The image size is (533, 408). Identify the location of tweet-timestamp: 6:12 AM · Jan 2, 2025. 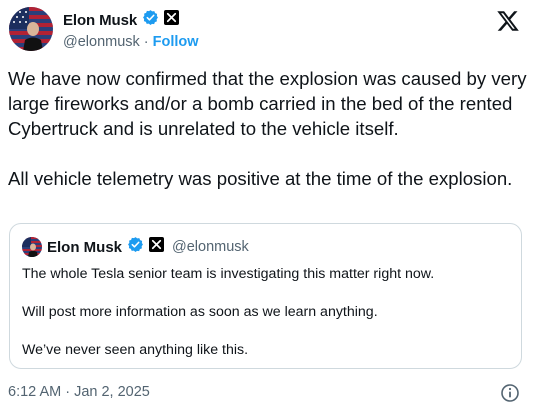
(79, 392).